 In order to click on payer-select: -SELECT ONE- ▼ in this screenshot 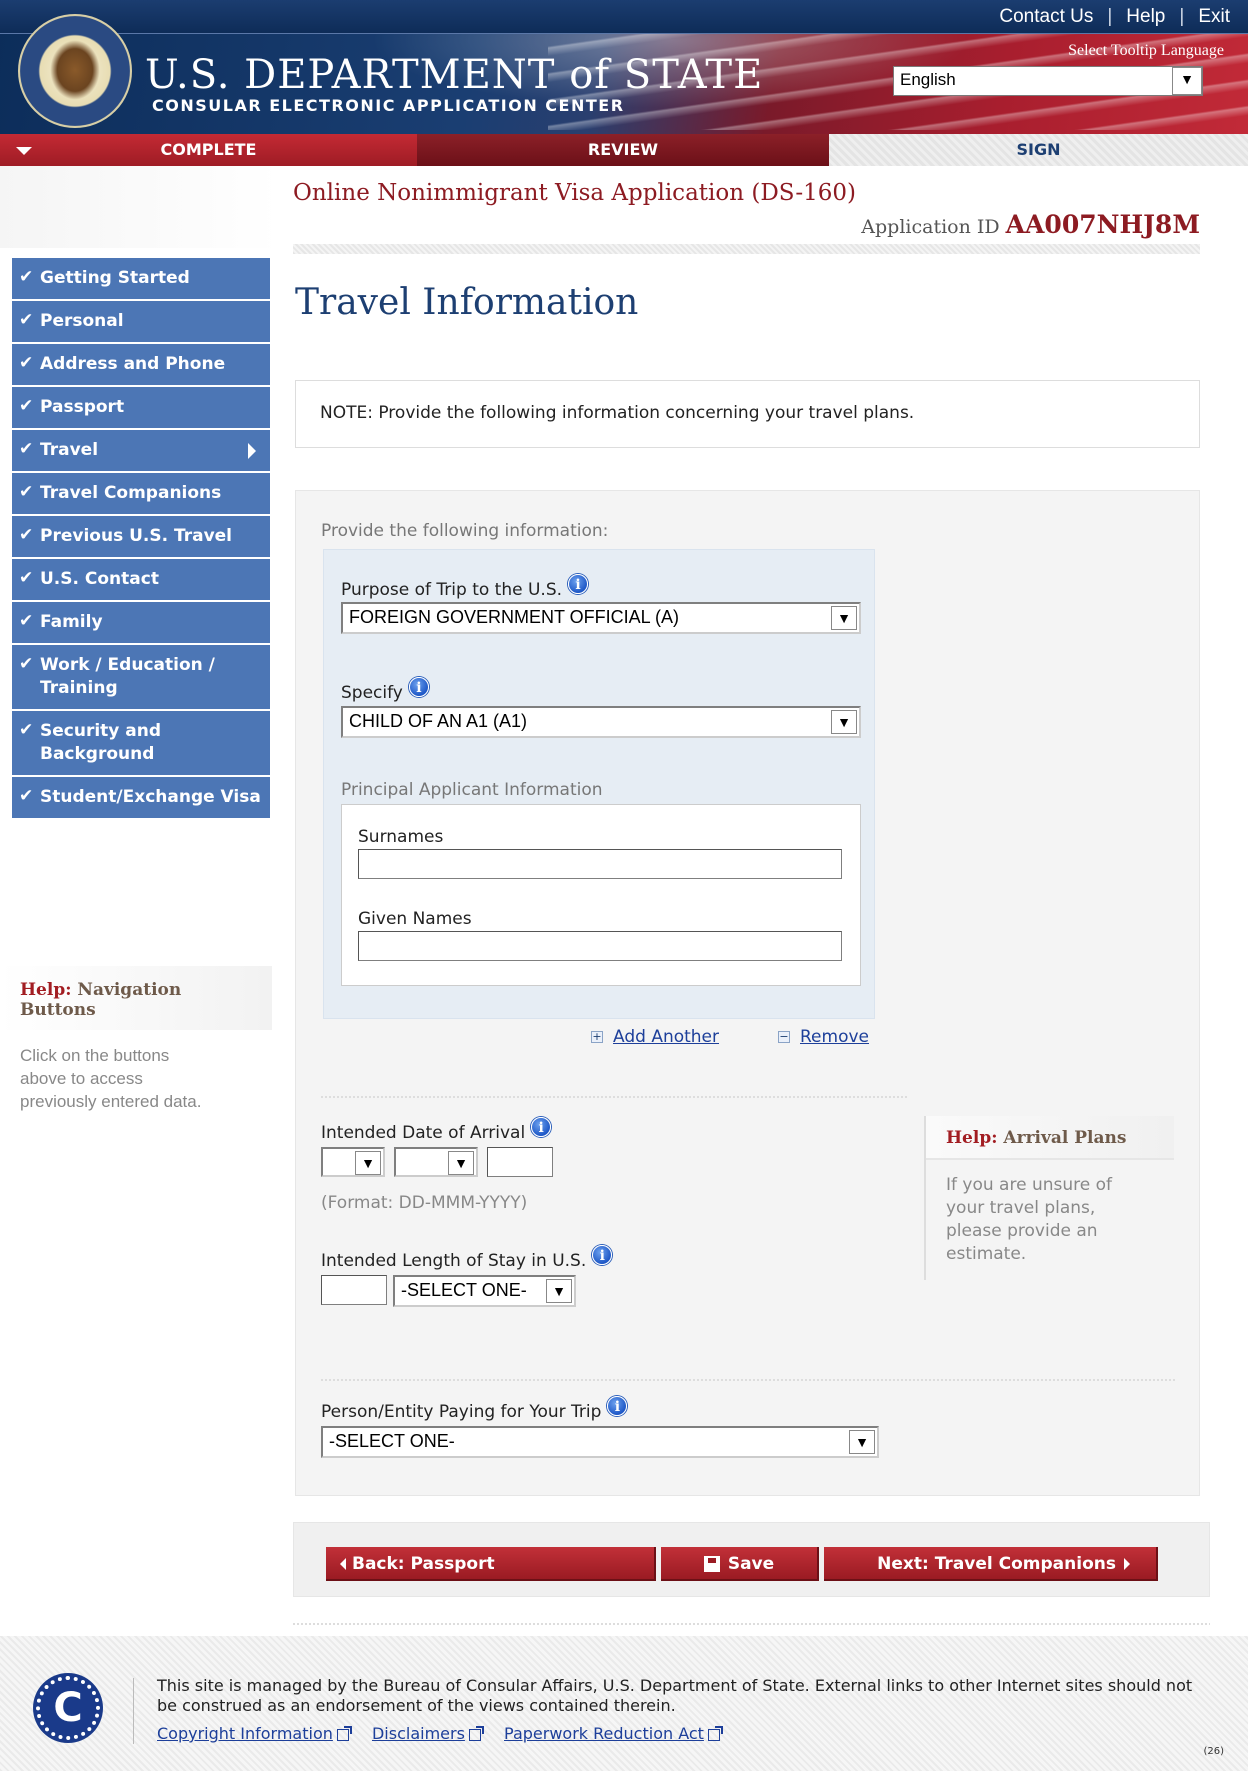, I will do `click(600, 1442)`.